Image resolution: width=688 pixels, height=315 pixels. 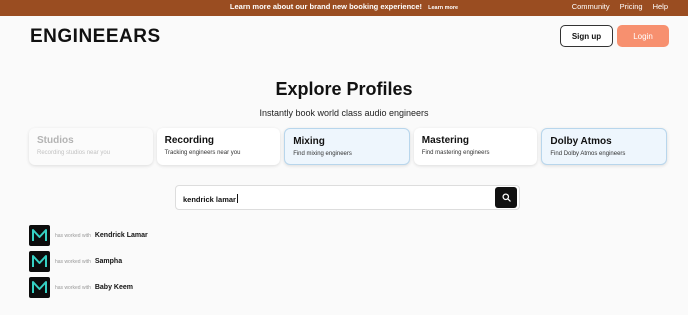 I want to click on top-links: Community Pricing Help, so click(x=620, y=6).